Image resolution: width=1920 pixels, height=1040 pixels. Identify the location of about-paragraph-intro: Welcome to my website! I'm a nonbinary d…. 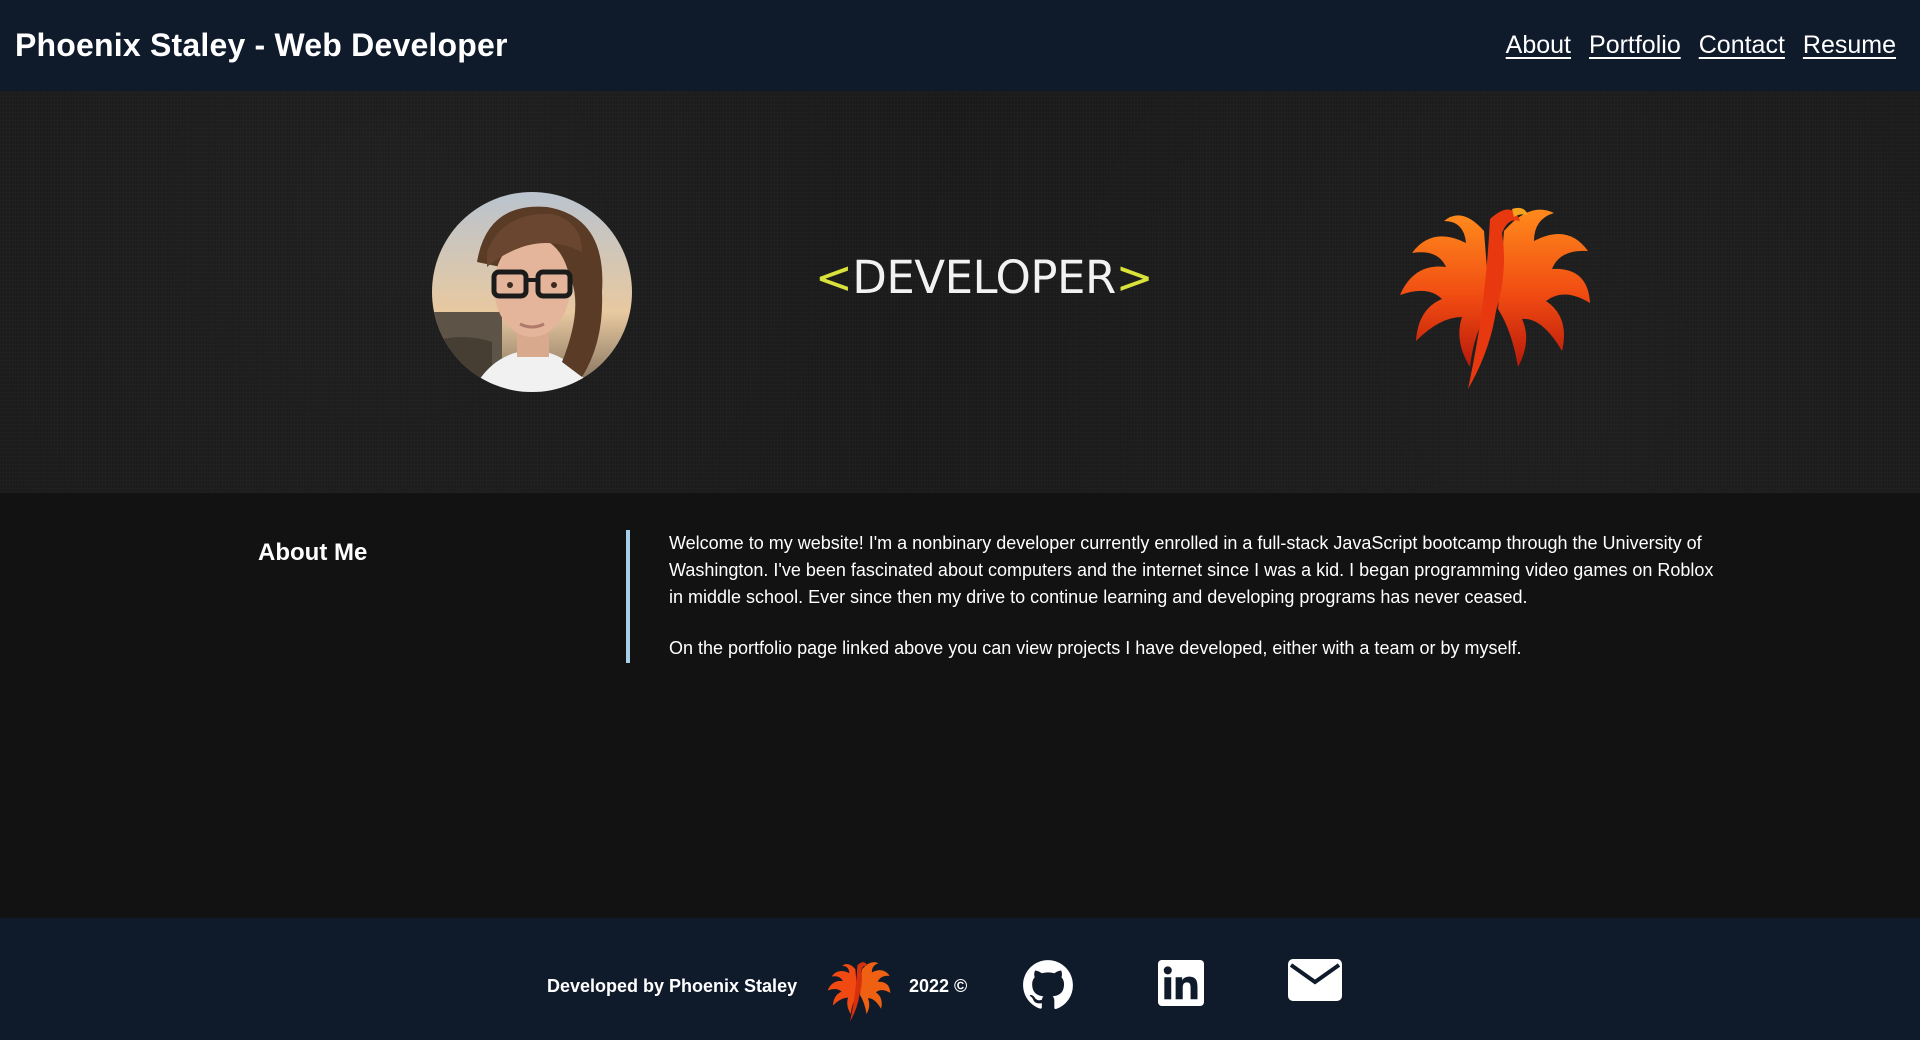
(1191, 570).